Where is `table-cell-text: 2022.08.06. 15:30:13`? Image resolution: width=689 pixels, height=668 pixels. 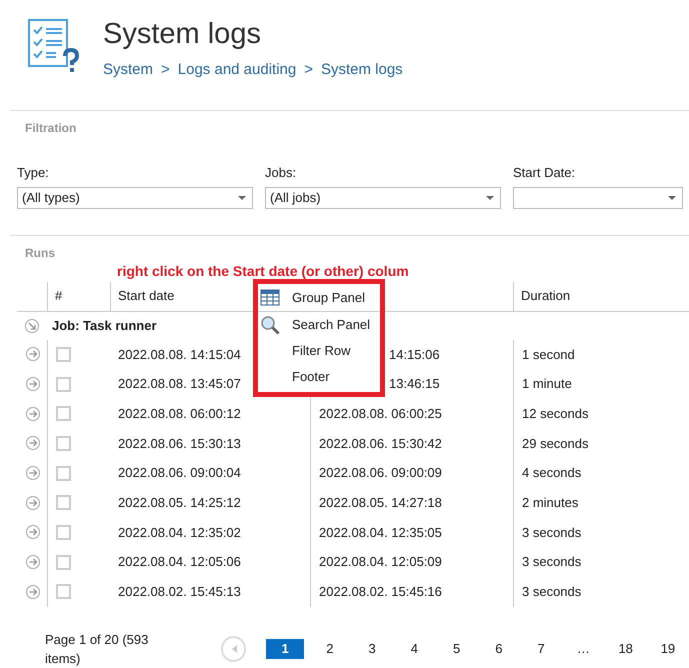 table-cell-text: 2022.08.06. 15:30:13 is located at coordinates (179, 443).